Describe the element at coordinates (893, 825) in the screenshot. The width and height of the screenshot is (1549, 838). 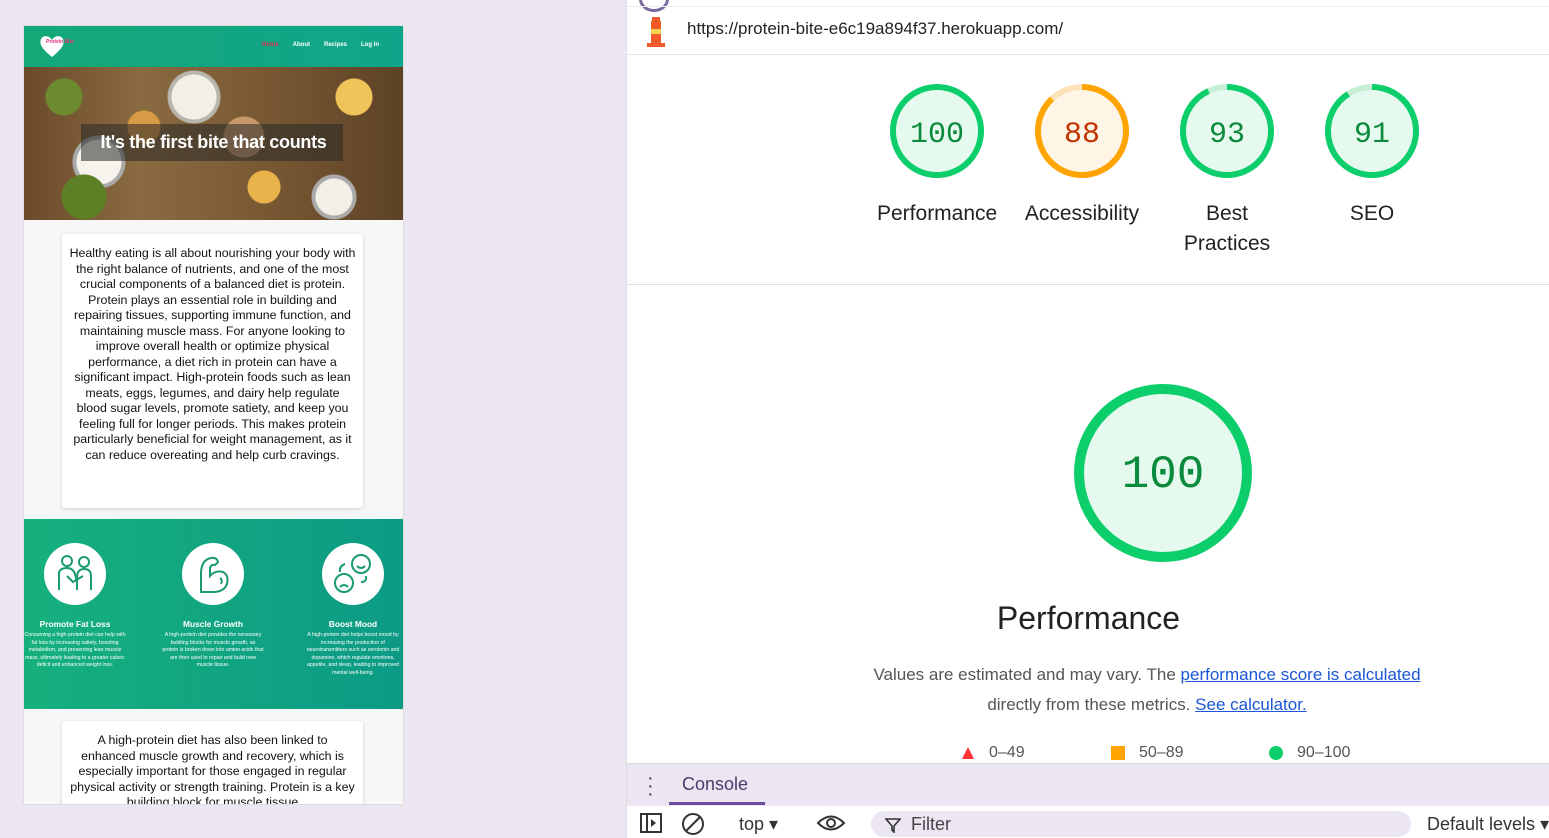
I see `filter-funnel-icon` at that location.